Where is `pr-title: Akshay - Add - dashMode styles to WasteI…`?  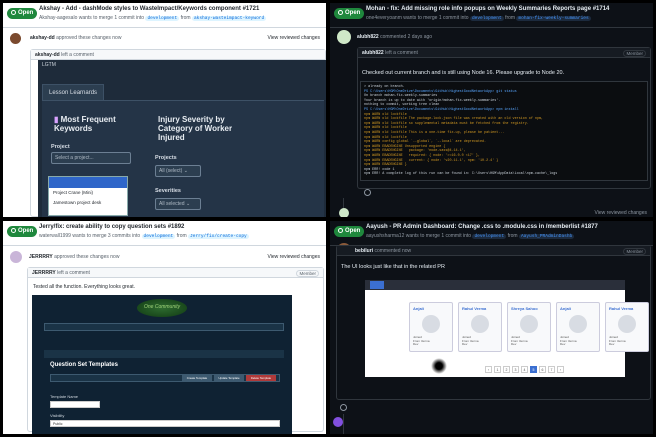 pr-title: Akshay - Add - dashMode styles to WasteI… is located at coordinates (149, 9).